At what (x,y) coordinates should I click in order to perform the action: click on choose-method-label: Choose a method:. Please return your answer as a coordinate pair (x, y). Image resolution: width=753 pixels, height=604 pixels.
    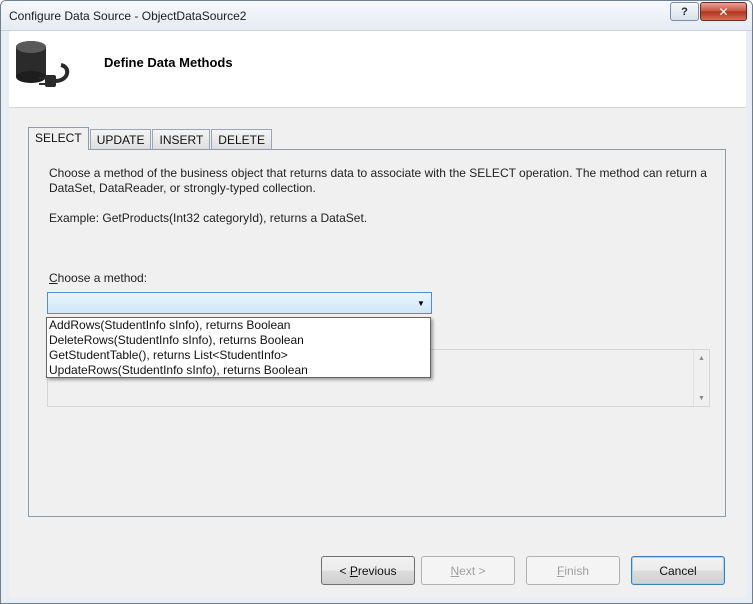
    Looking at the image, I should click on (98, 278).